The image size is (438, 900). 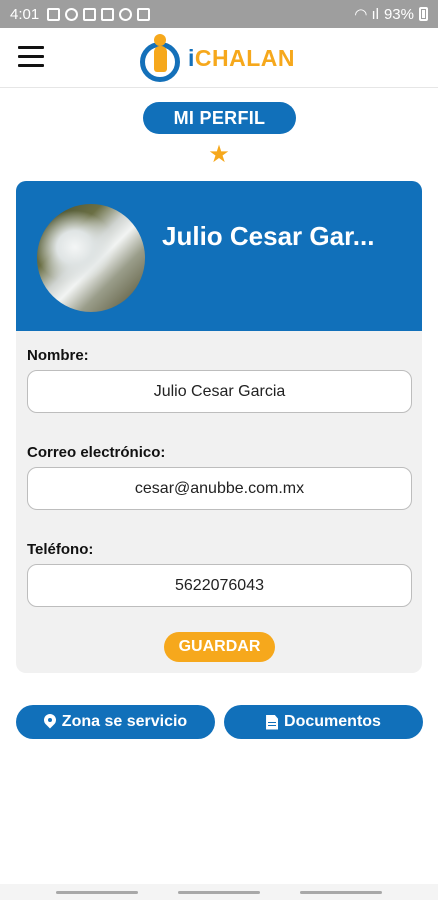 I want to click on phone-field, so click(x=219, y=585).